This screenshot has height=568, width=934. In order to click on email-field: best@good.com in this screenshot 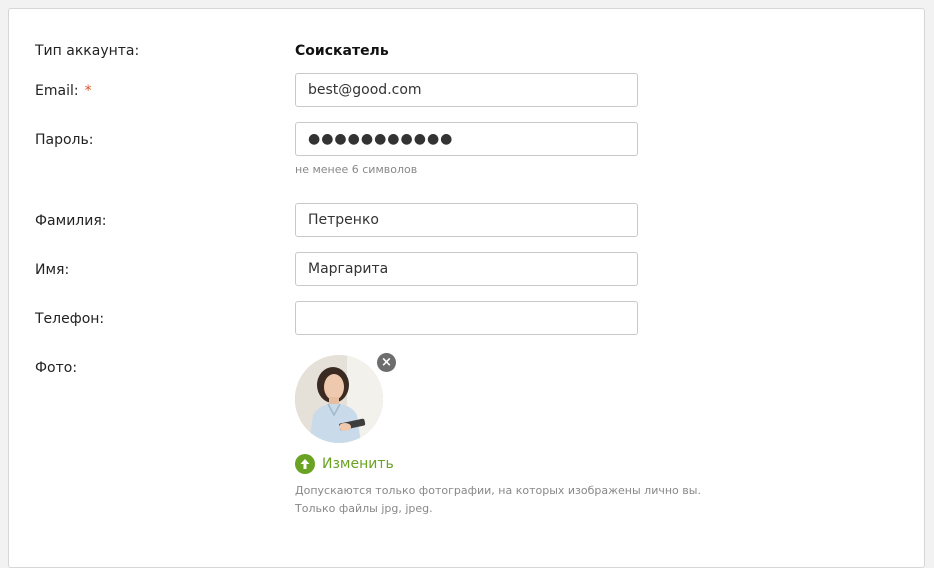, I will do `click(466, 90)`.